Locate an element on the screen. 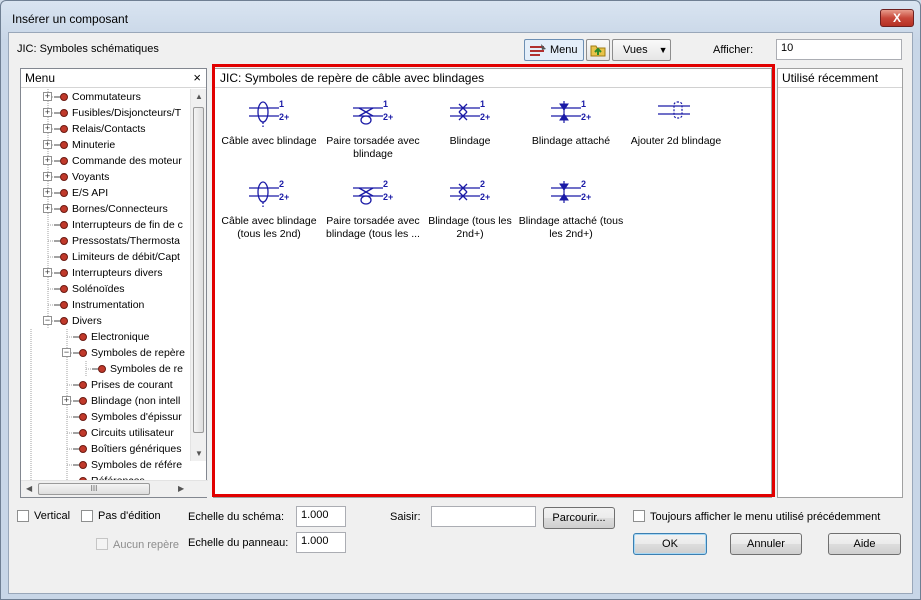 The width and height of the screenshot is (921, 600). menu-tree-item: + Relais/Contacts is located at coordinates (106, 129).